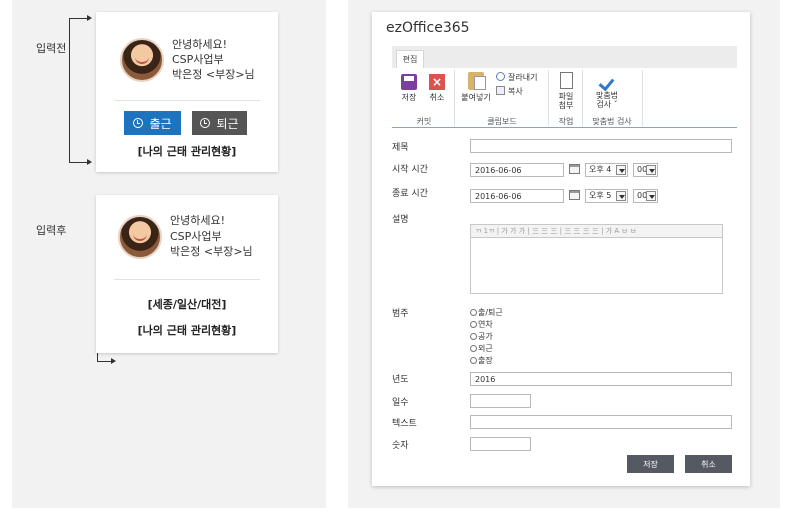 This screenshot has width=800, height=520. What do you see at coordinates (219, 123) in the screenshot?
I see `clock-out-button: 퇴근` at bounding box center [219, 123].